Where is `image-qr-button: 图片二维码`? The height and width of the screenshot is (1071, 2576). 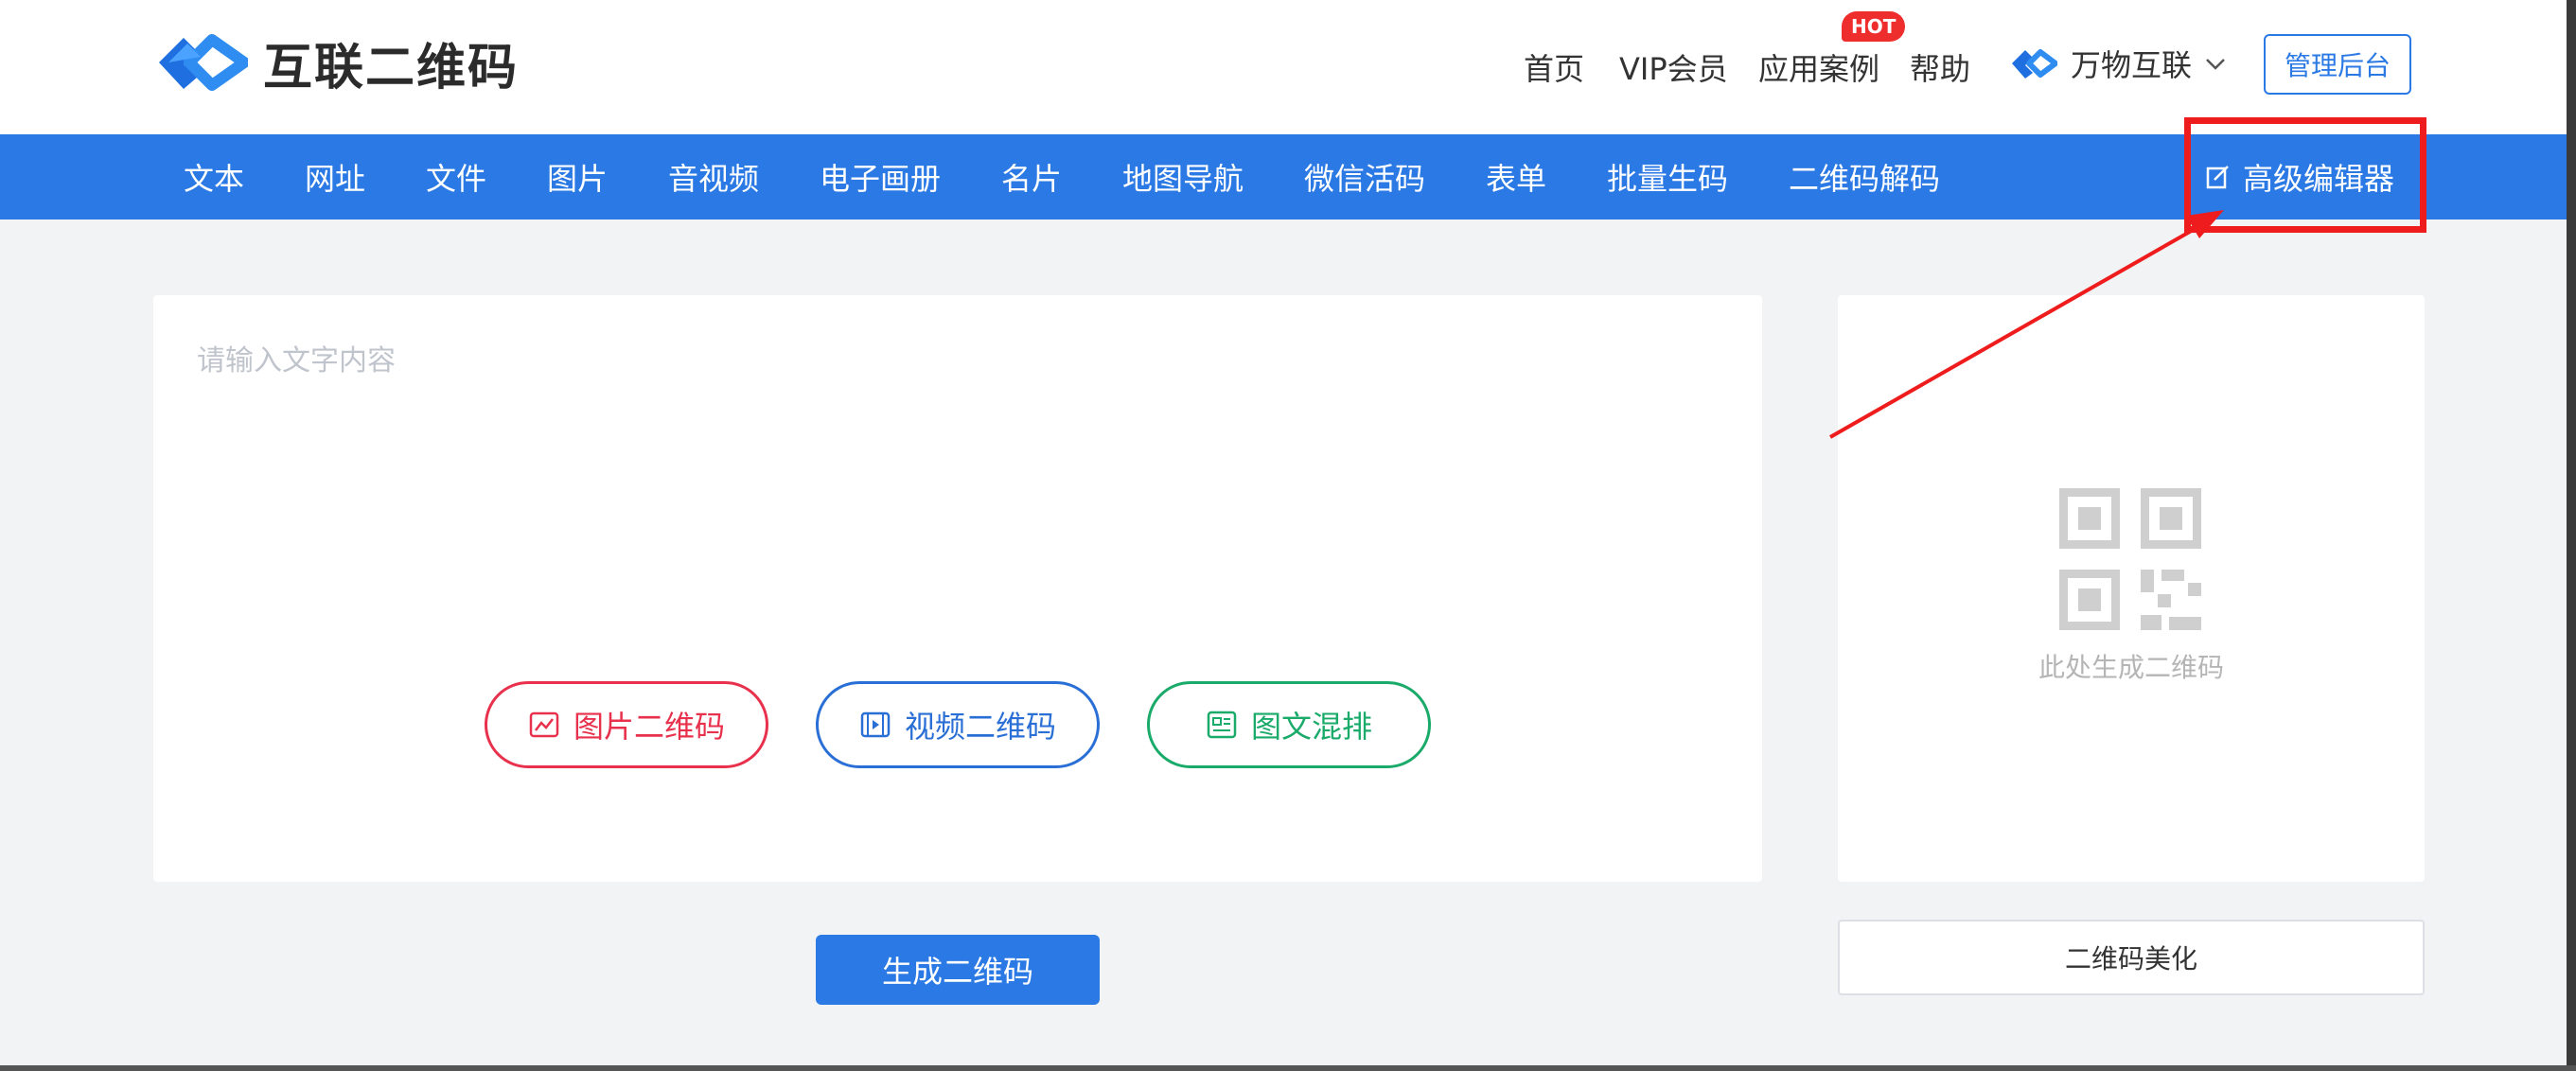
image-qr-button: 图片二维码 is located at coordinates (626, 724).